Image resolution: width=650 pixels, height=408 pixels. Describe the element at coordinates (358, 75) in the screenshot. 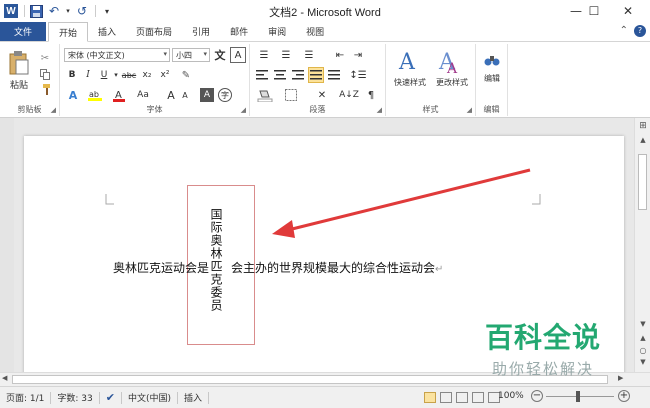

I see `line-spacing-icon: ↕☰` at that location.